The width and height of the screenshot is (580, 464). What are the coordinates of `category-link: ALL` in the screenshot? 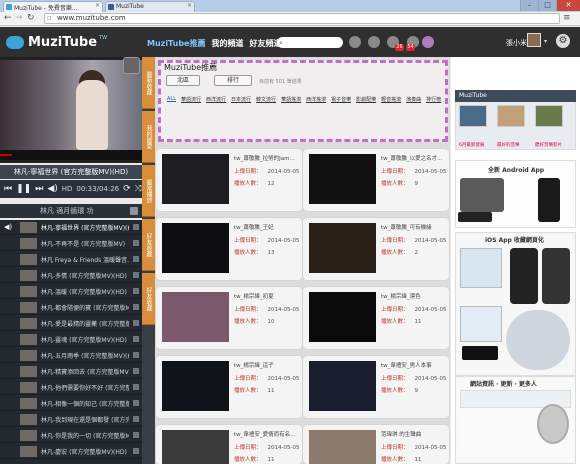 It's located at (171, 99).